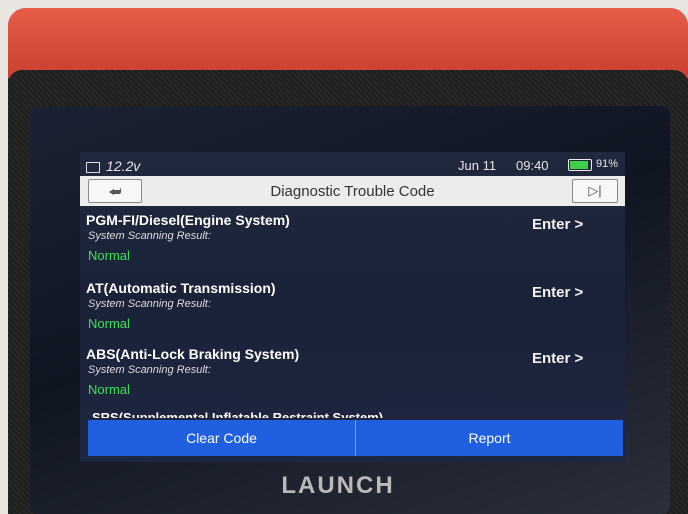  I want to click on battery-percent: 91%, so click(607, 164).